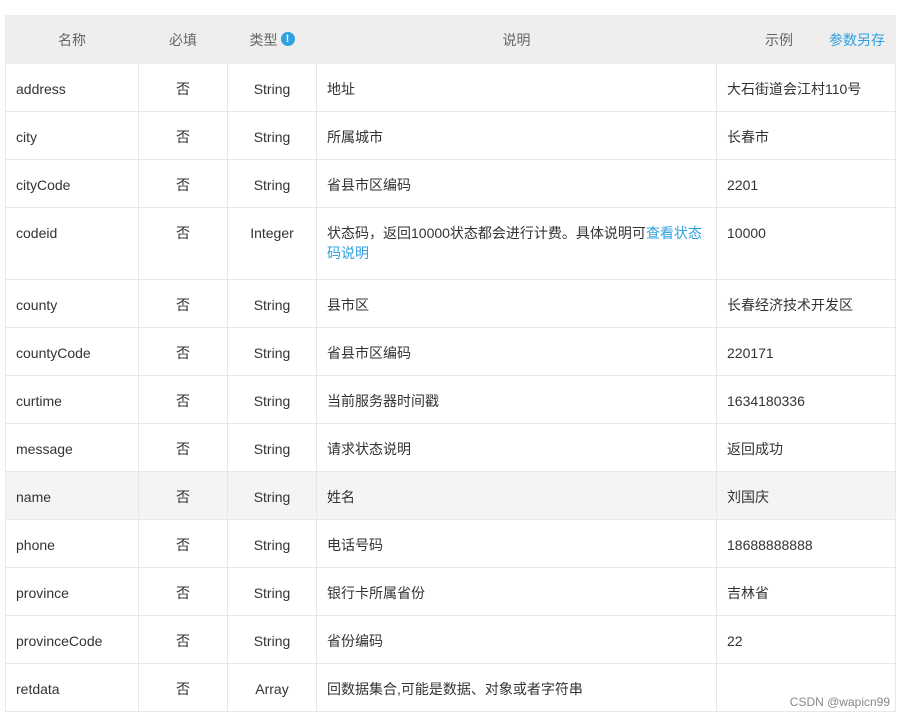 The width and height of the screenshot is (904, 719). Describe the element at coordinates (806, 543) in the screenshot. I see `param-example: 18688888888` at that location.